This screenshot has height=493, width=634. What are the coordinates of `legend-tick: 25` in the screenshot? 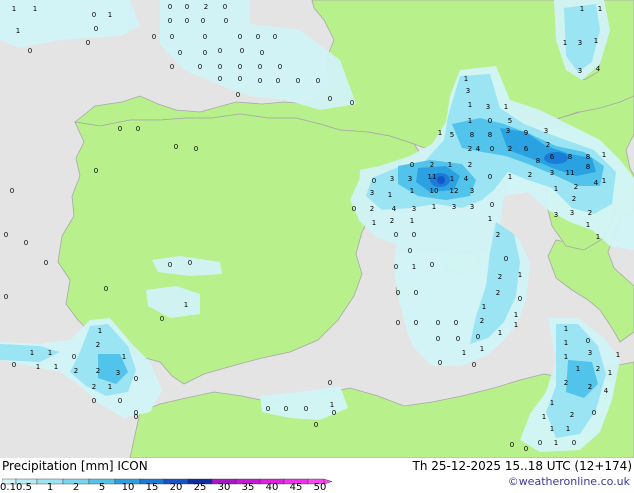 It's located at (200, 487).